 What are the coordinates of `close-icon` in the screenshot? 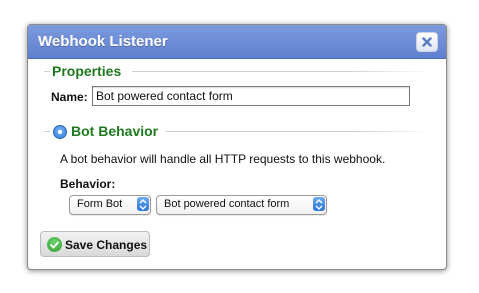 It's located at (427, 42).